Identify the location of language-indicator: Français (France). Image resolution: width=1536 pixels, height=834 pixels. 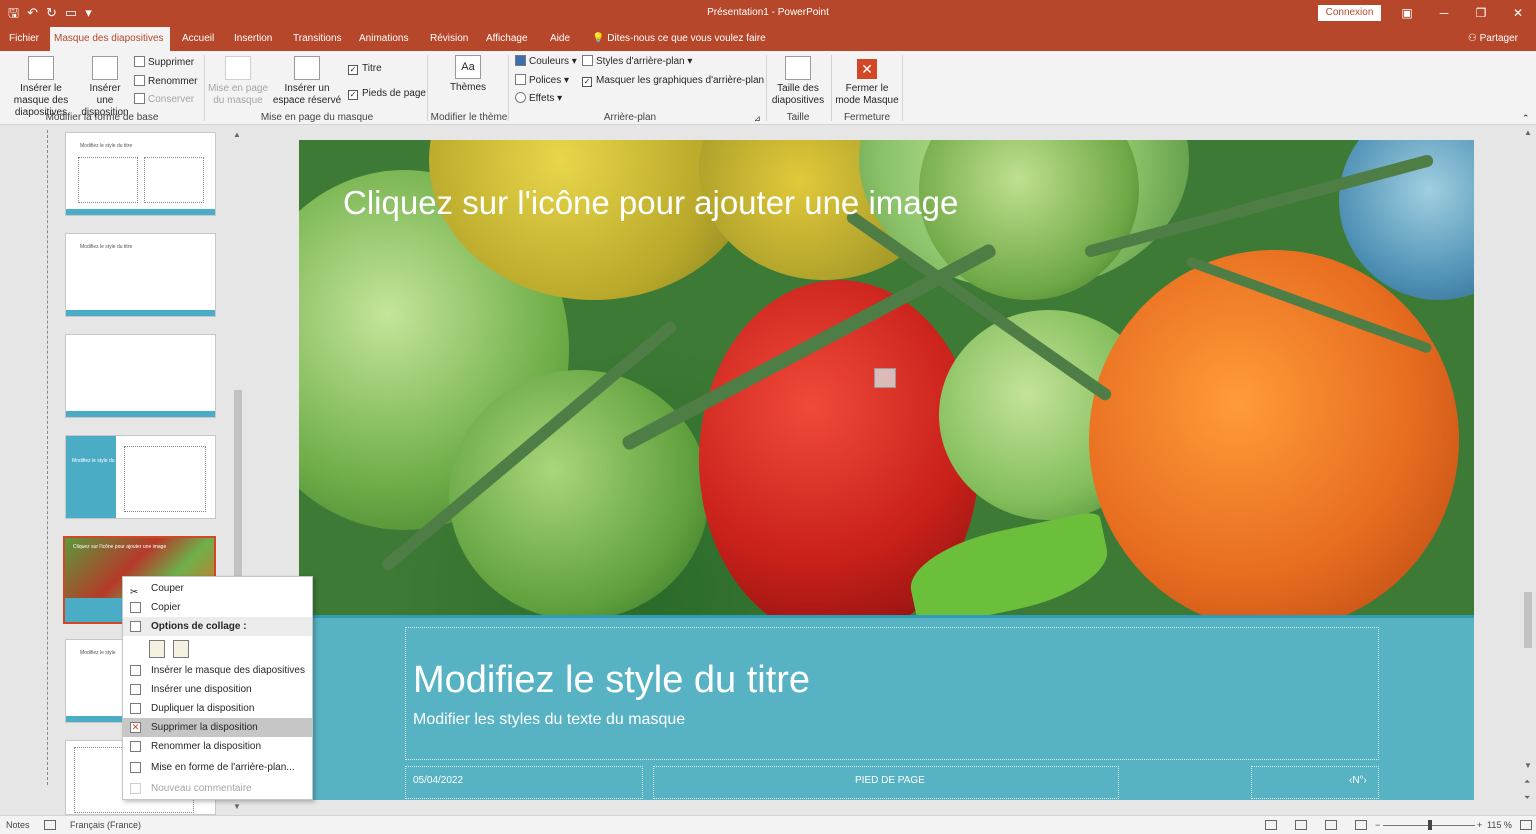
(105, 825).